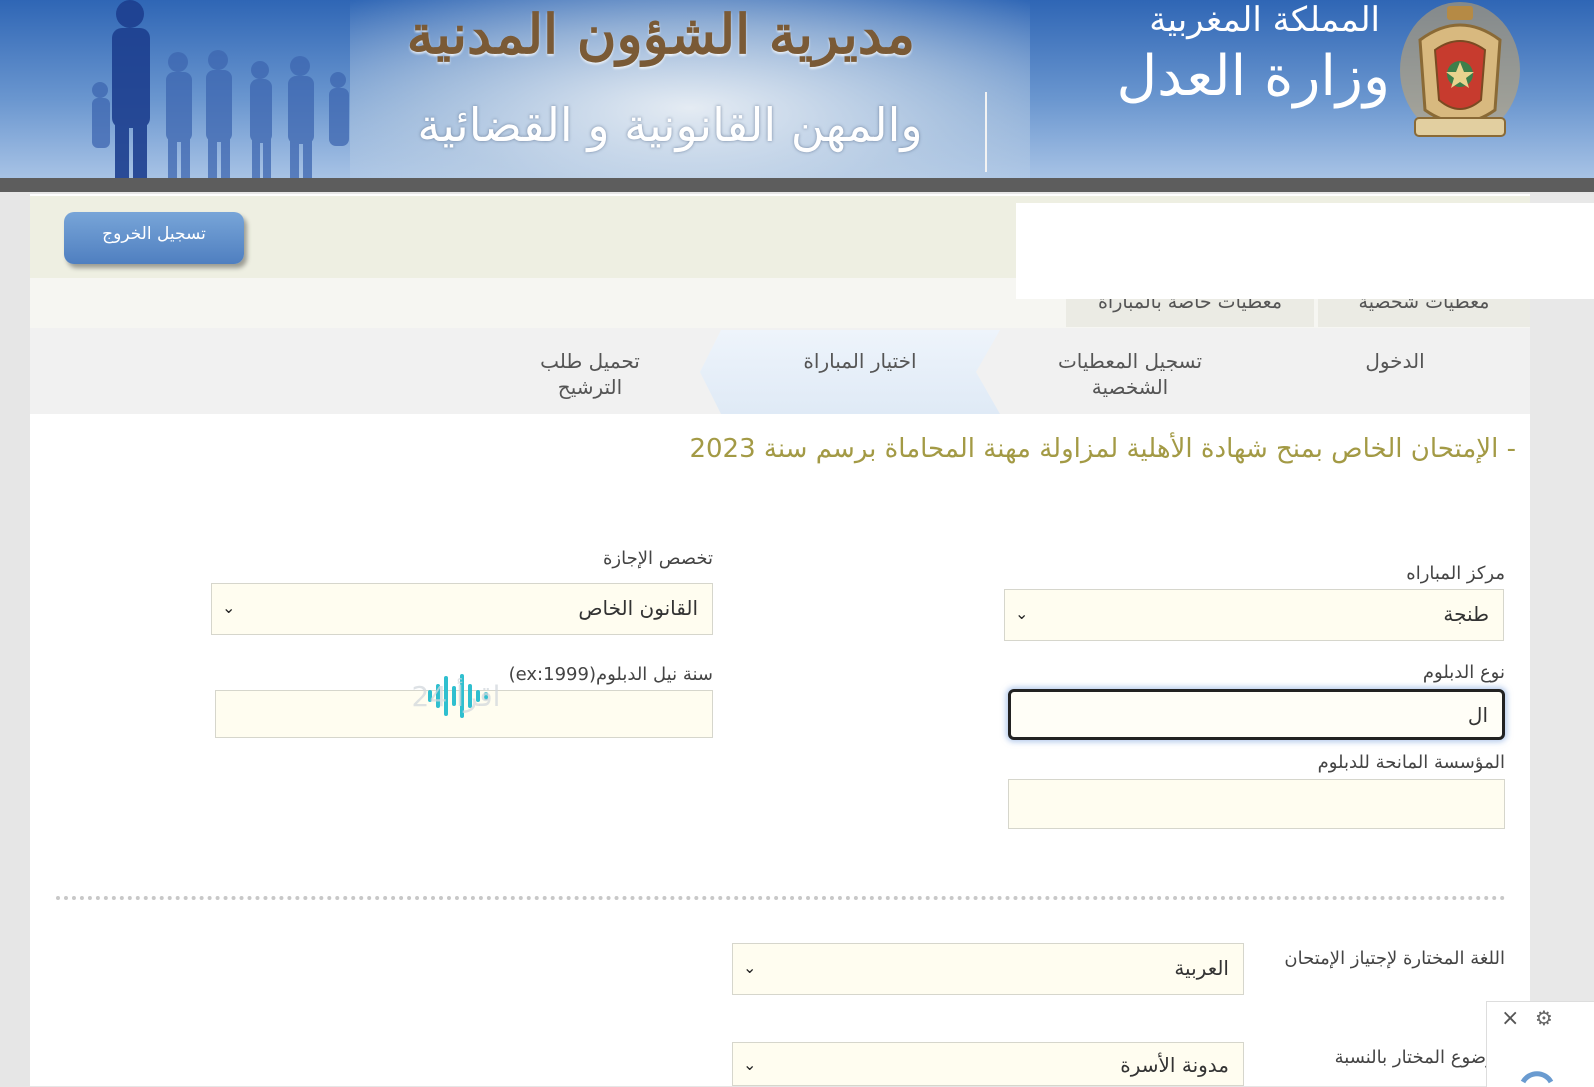  I want to click on center-select: ⌄ طنجة, so click(1254, 615).